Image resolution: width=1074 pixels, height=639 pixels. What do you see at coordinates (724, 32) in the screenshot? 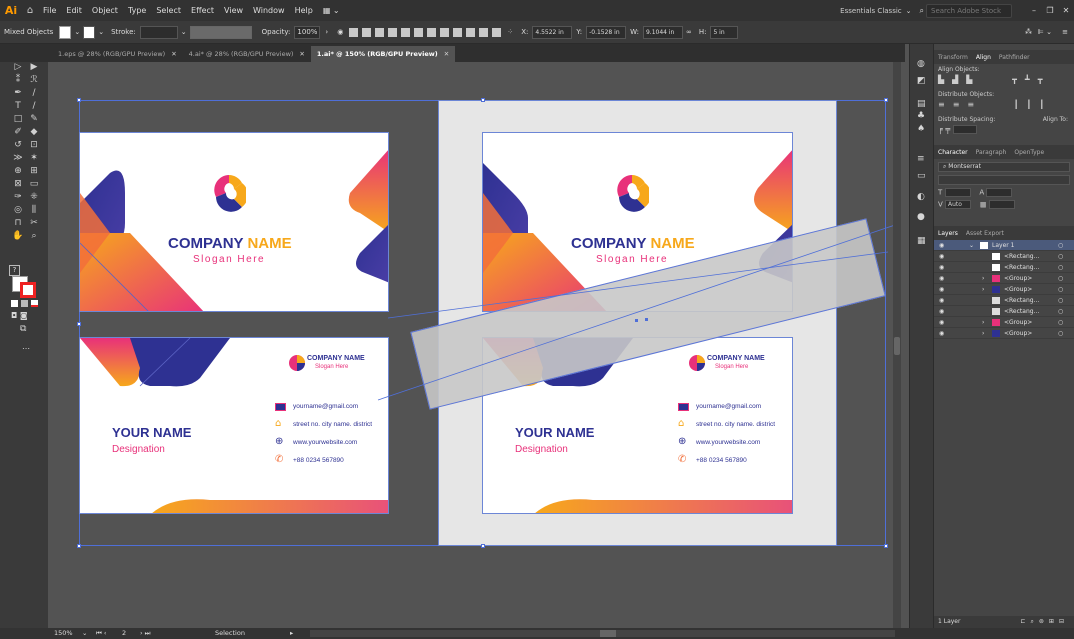
I see `h-field: 5 in` at bounding box center [724, 32].